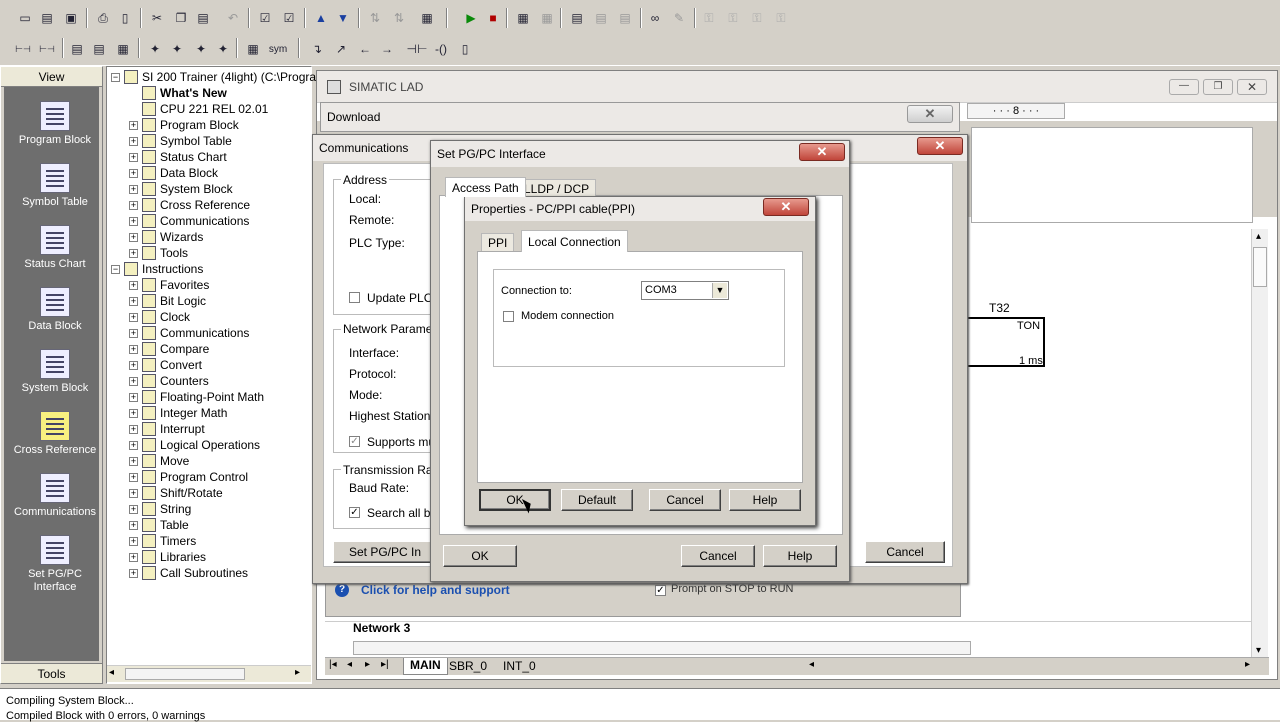  What do you see at coordinates (435, 590) in the screenshot?
I see `help-link: Click for help and support` at bounding box center [435, 590].